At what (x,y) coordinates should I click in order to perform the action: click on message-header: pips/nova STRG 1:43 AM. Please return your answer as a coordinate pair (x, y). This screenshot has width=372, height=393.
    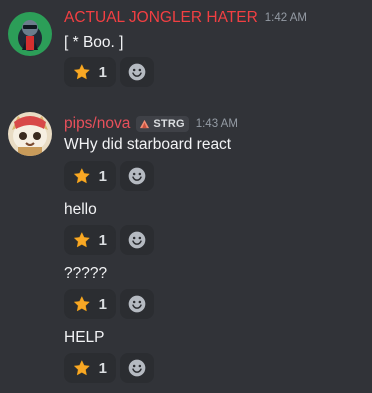
    Looking at the image, I should click on (151, 124).